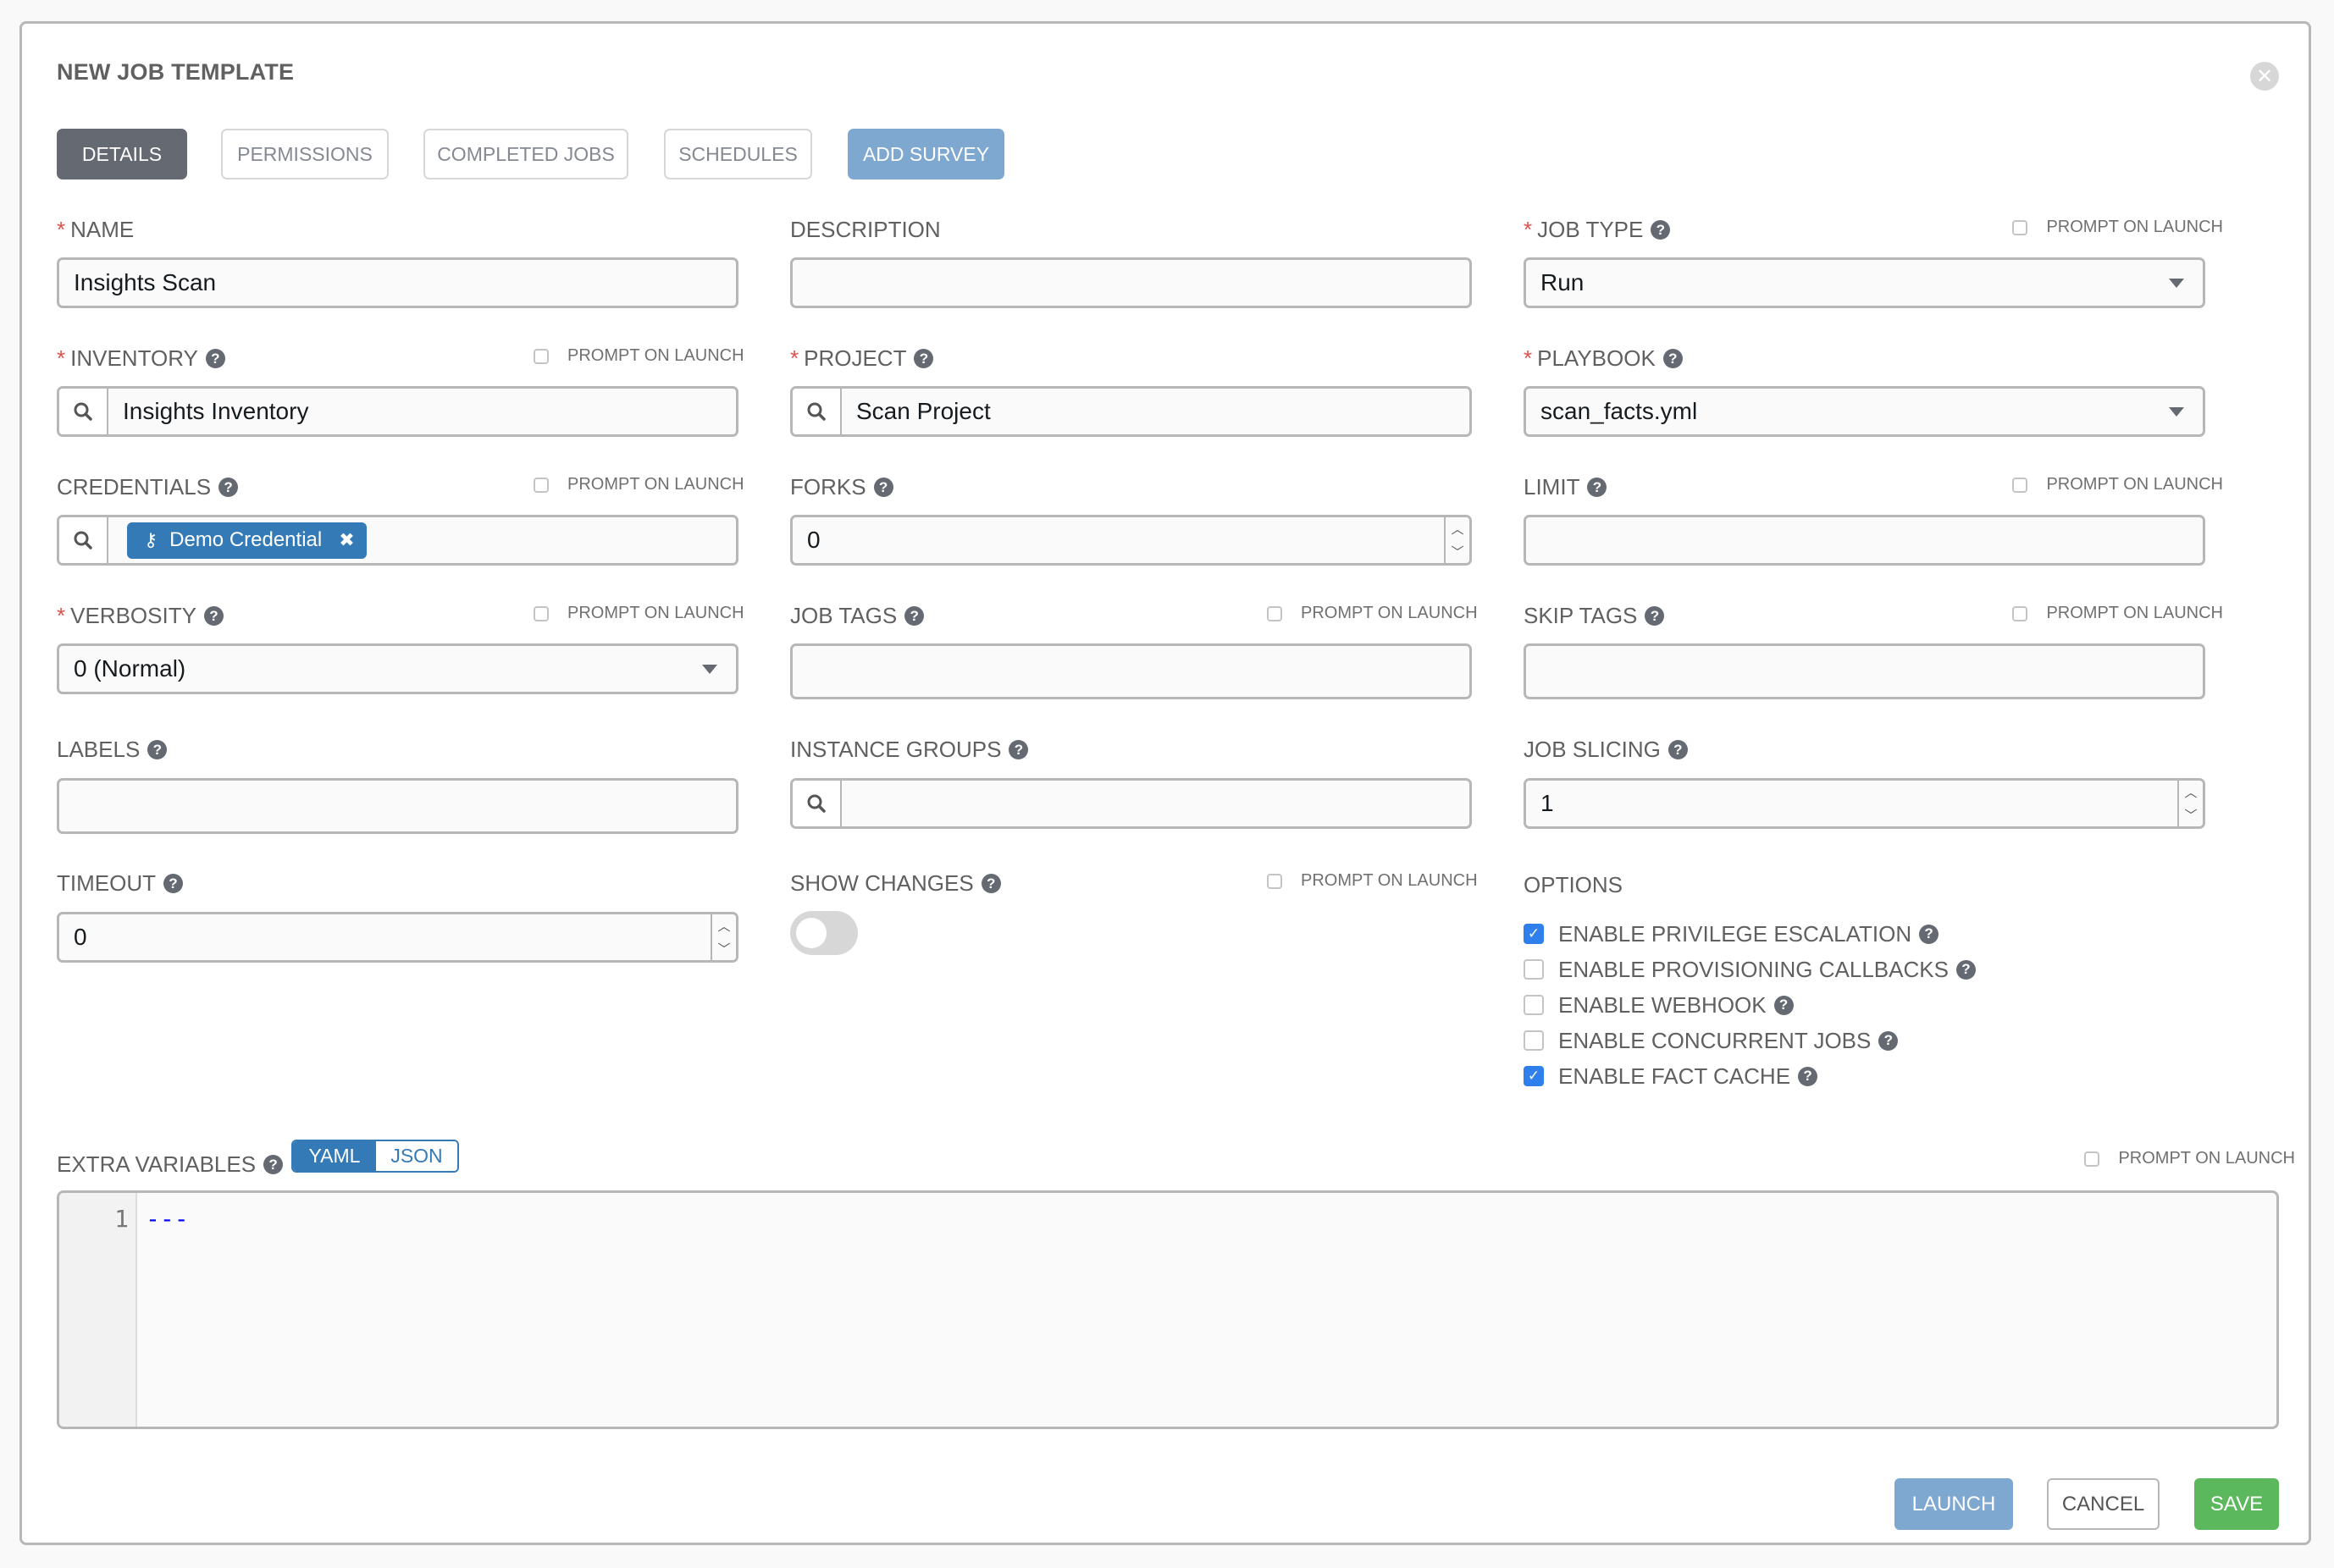 The width and height of the screenshot is (2334, 1568). What do you see at coordinates (1865, 671) in the screenshot?
I see `skip-tags-input` at bounding box center [1865, 671].